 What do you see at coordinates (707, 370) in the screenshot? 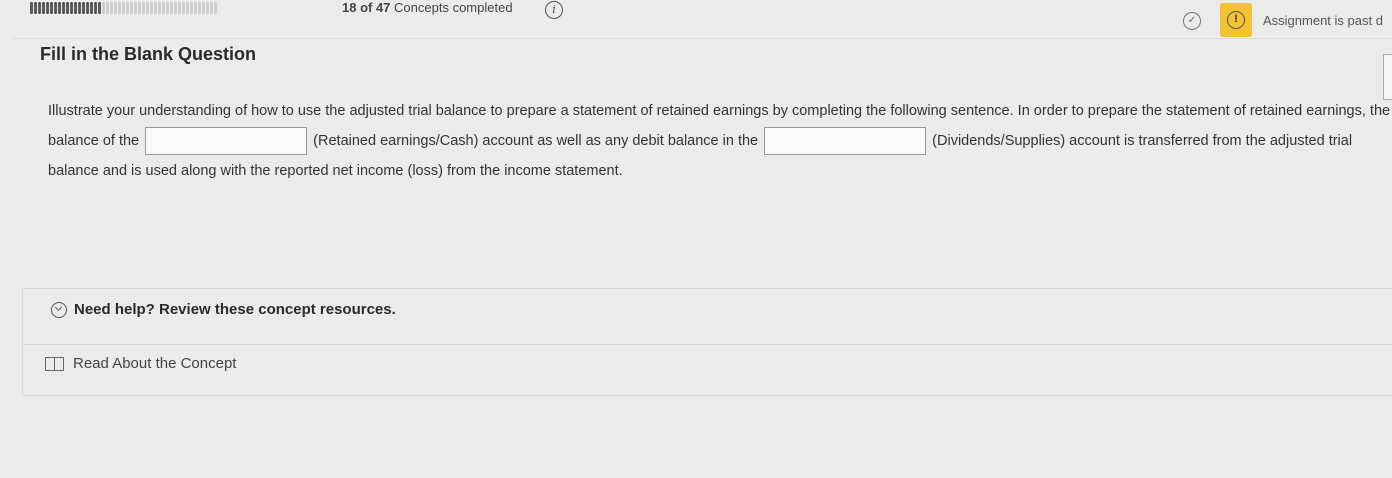
I see `read-concept-section: Read About the Concept` at bounding box center [707, 370].